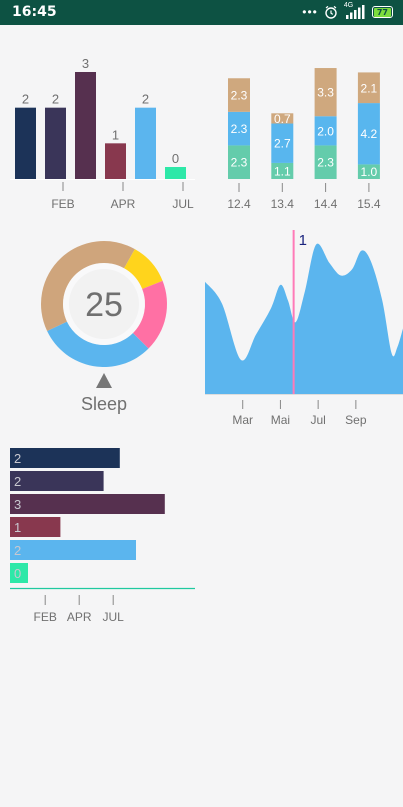 The image size is (403, 807). I want to click on donut-selected-label: Sleep, so click(104, 404).